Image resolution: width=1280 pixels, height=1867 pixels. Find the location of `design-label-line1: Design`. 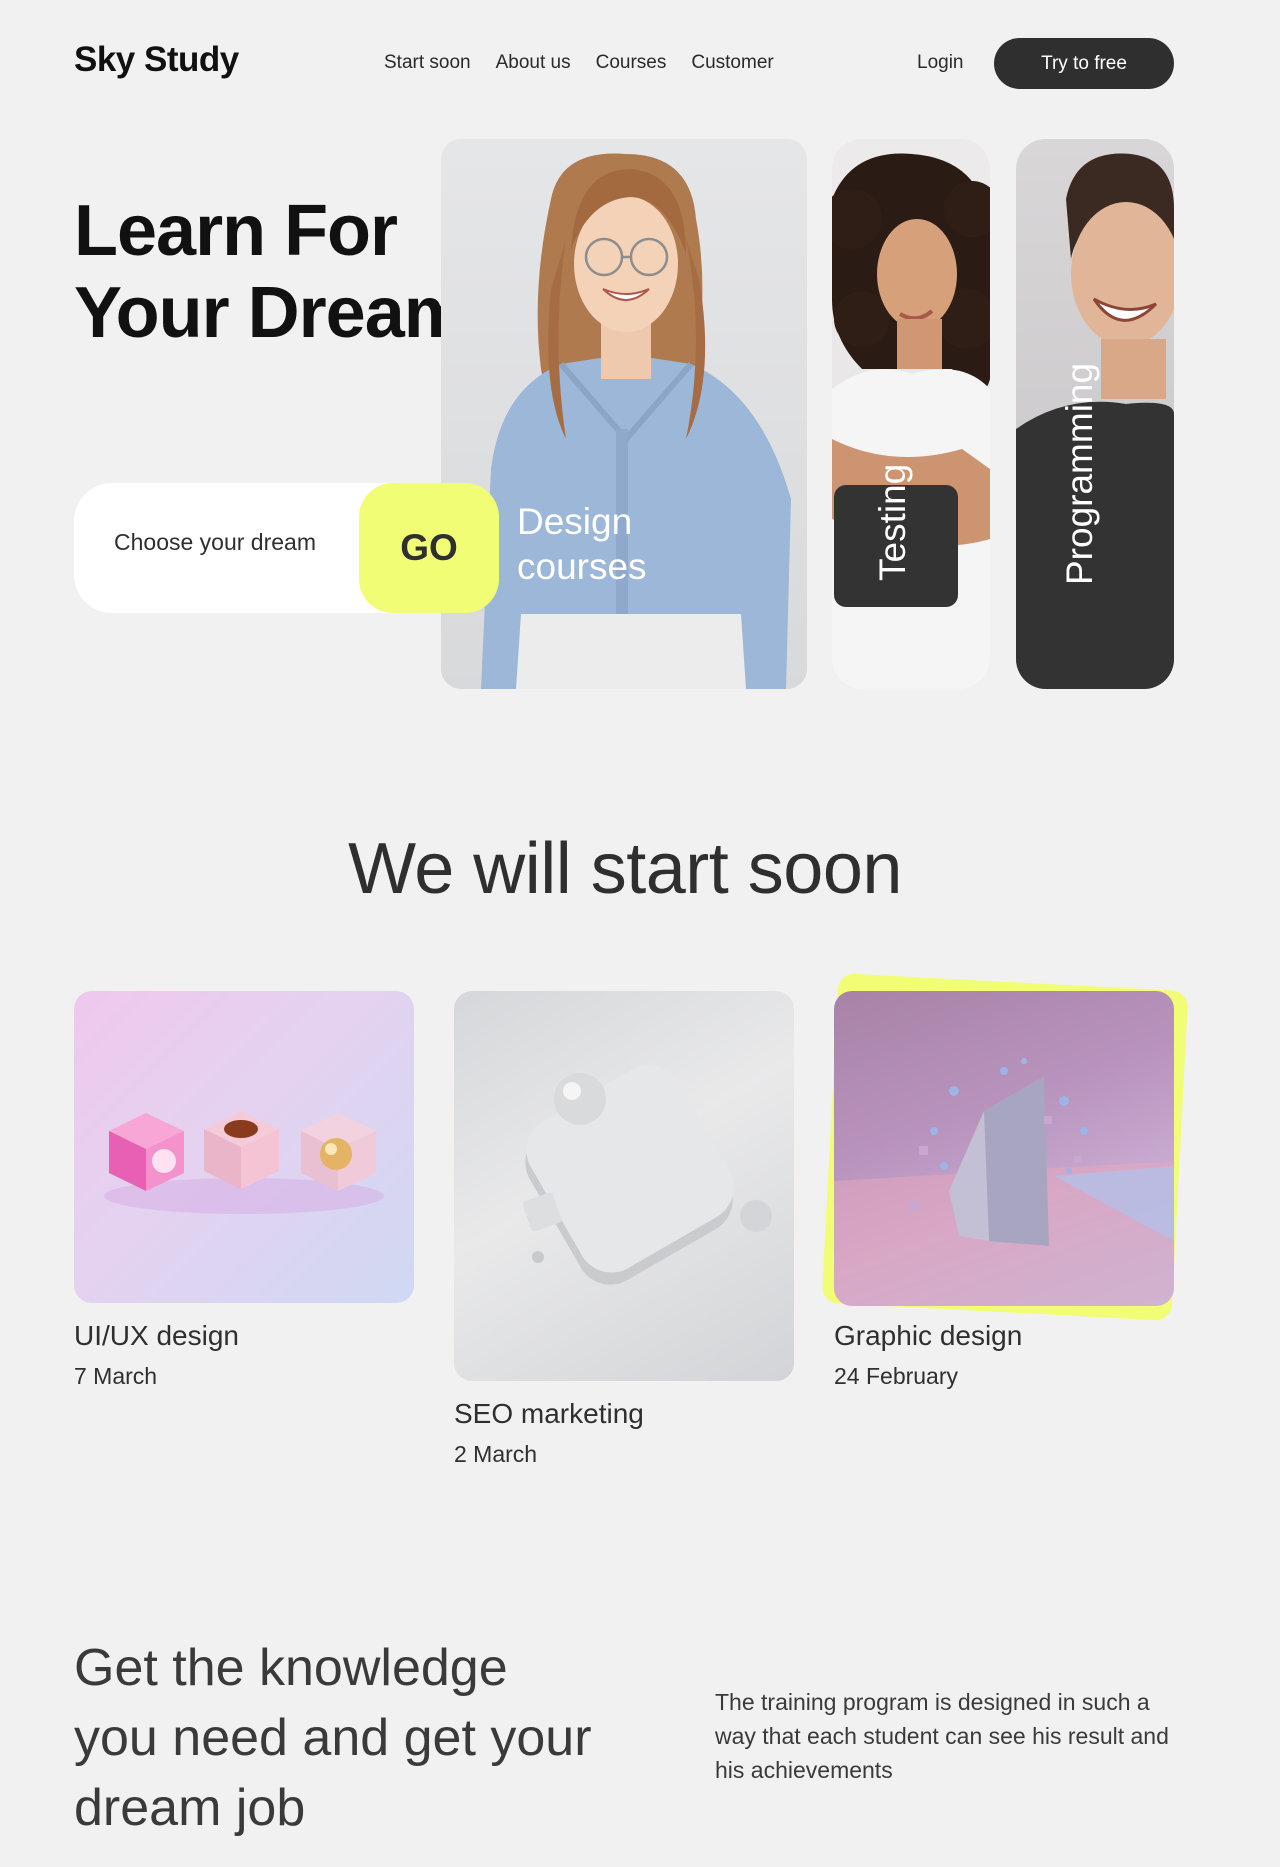

design-label-line1: Design is located at coordinates (575, 521).